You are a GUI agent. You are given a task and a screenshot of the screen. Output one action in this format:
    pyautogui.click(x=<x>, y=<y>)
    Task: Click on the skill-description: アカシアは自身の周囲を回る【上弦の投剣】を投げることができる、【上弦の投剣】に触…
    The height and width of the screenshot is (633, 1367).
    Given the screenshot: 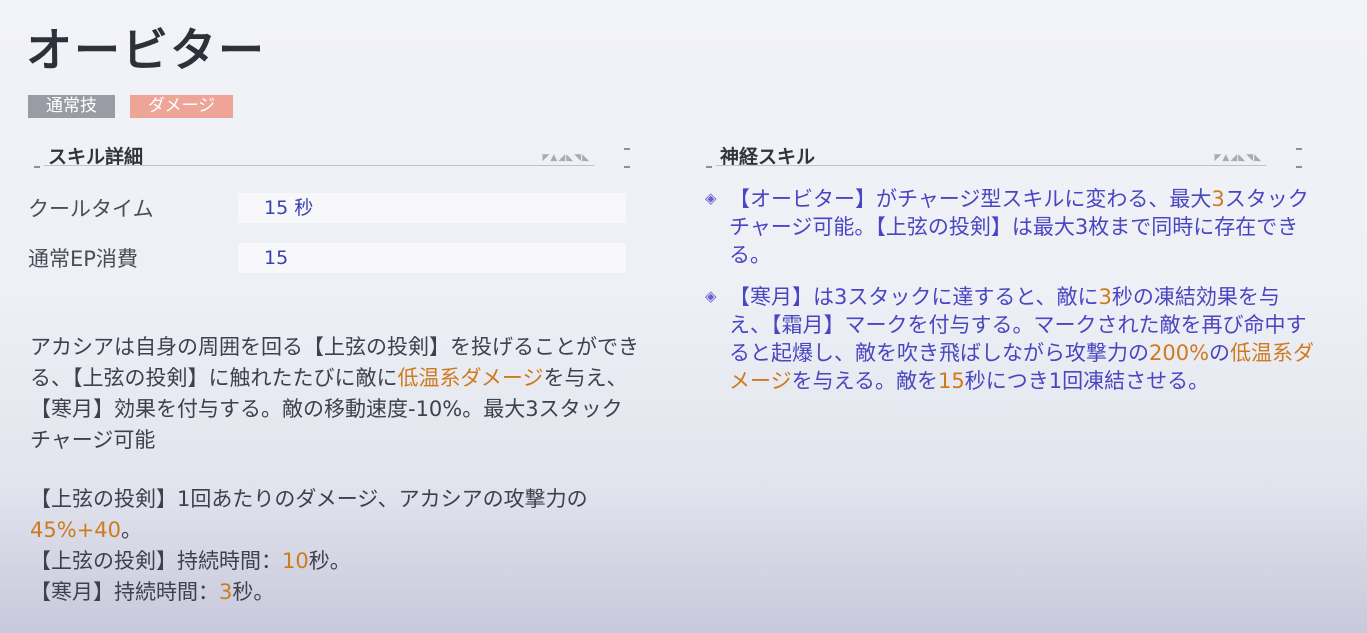 What is the action you would take?
    pyautogui.click(x=335, y=394)
    